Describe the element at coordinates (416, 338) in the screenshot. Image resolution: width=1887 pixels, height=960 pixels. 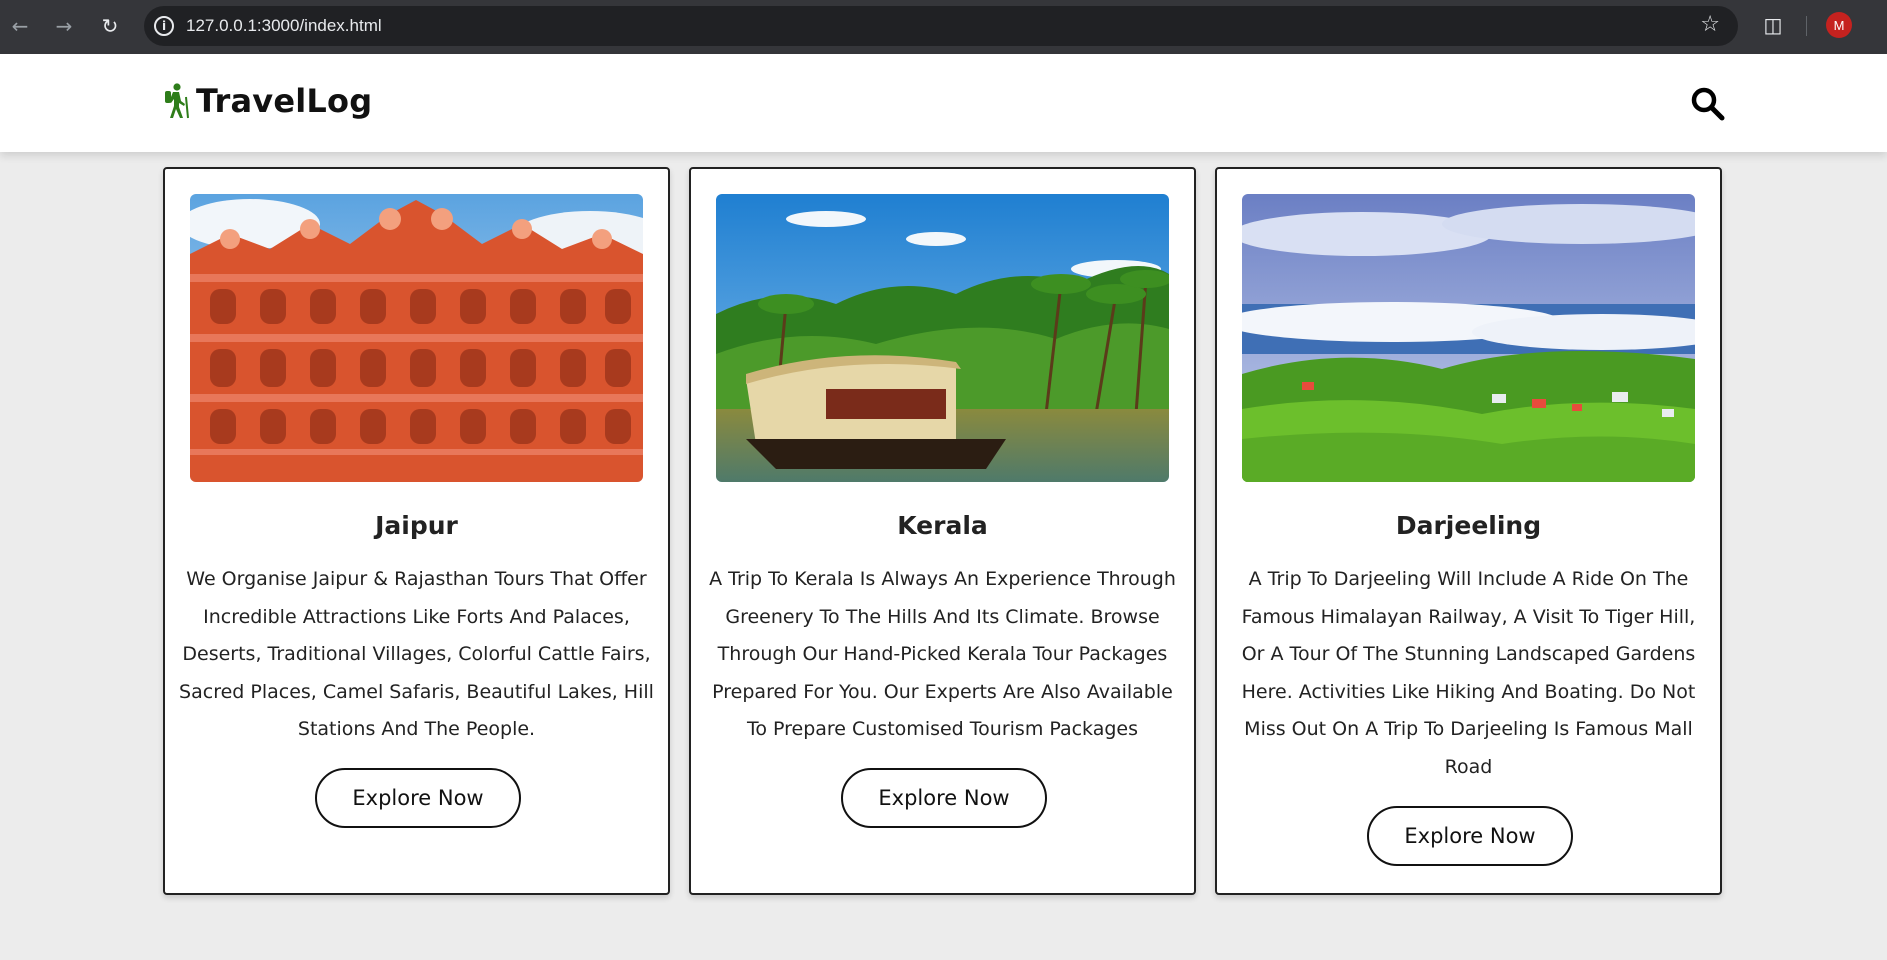
I see `hawa-mahal-photo` at that location.